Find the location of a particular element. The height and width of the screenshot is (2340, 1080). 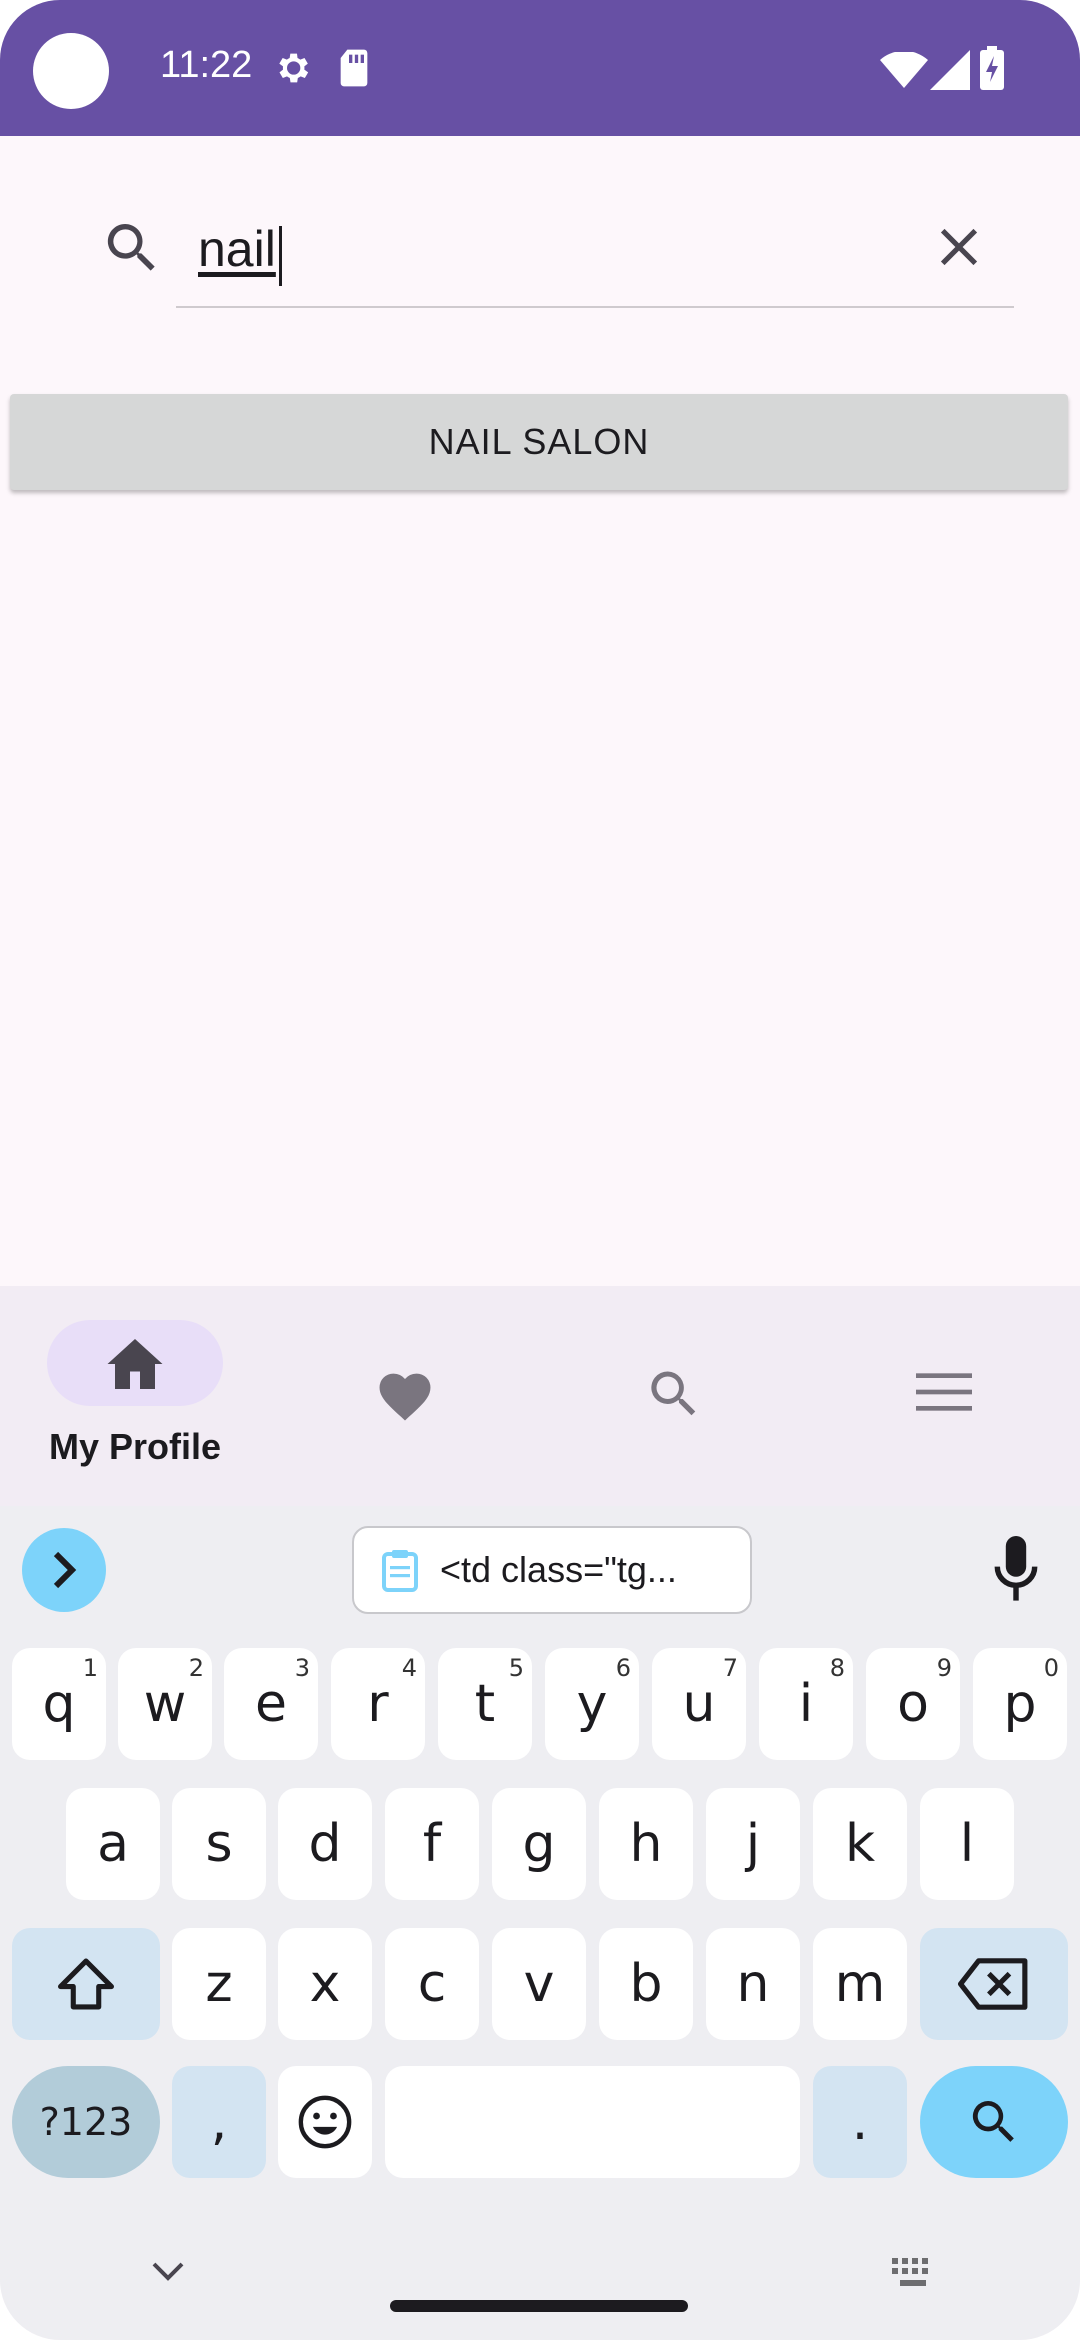

search-query-text: nail is located at coordinates (237, 249).